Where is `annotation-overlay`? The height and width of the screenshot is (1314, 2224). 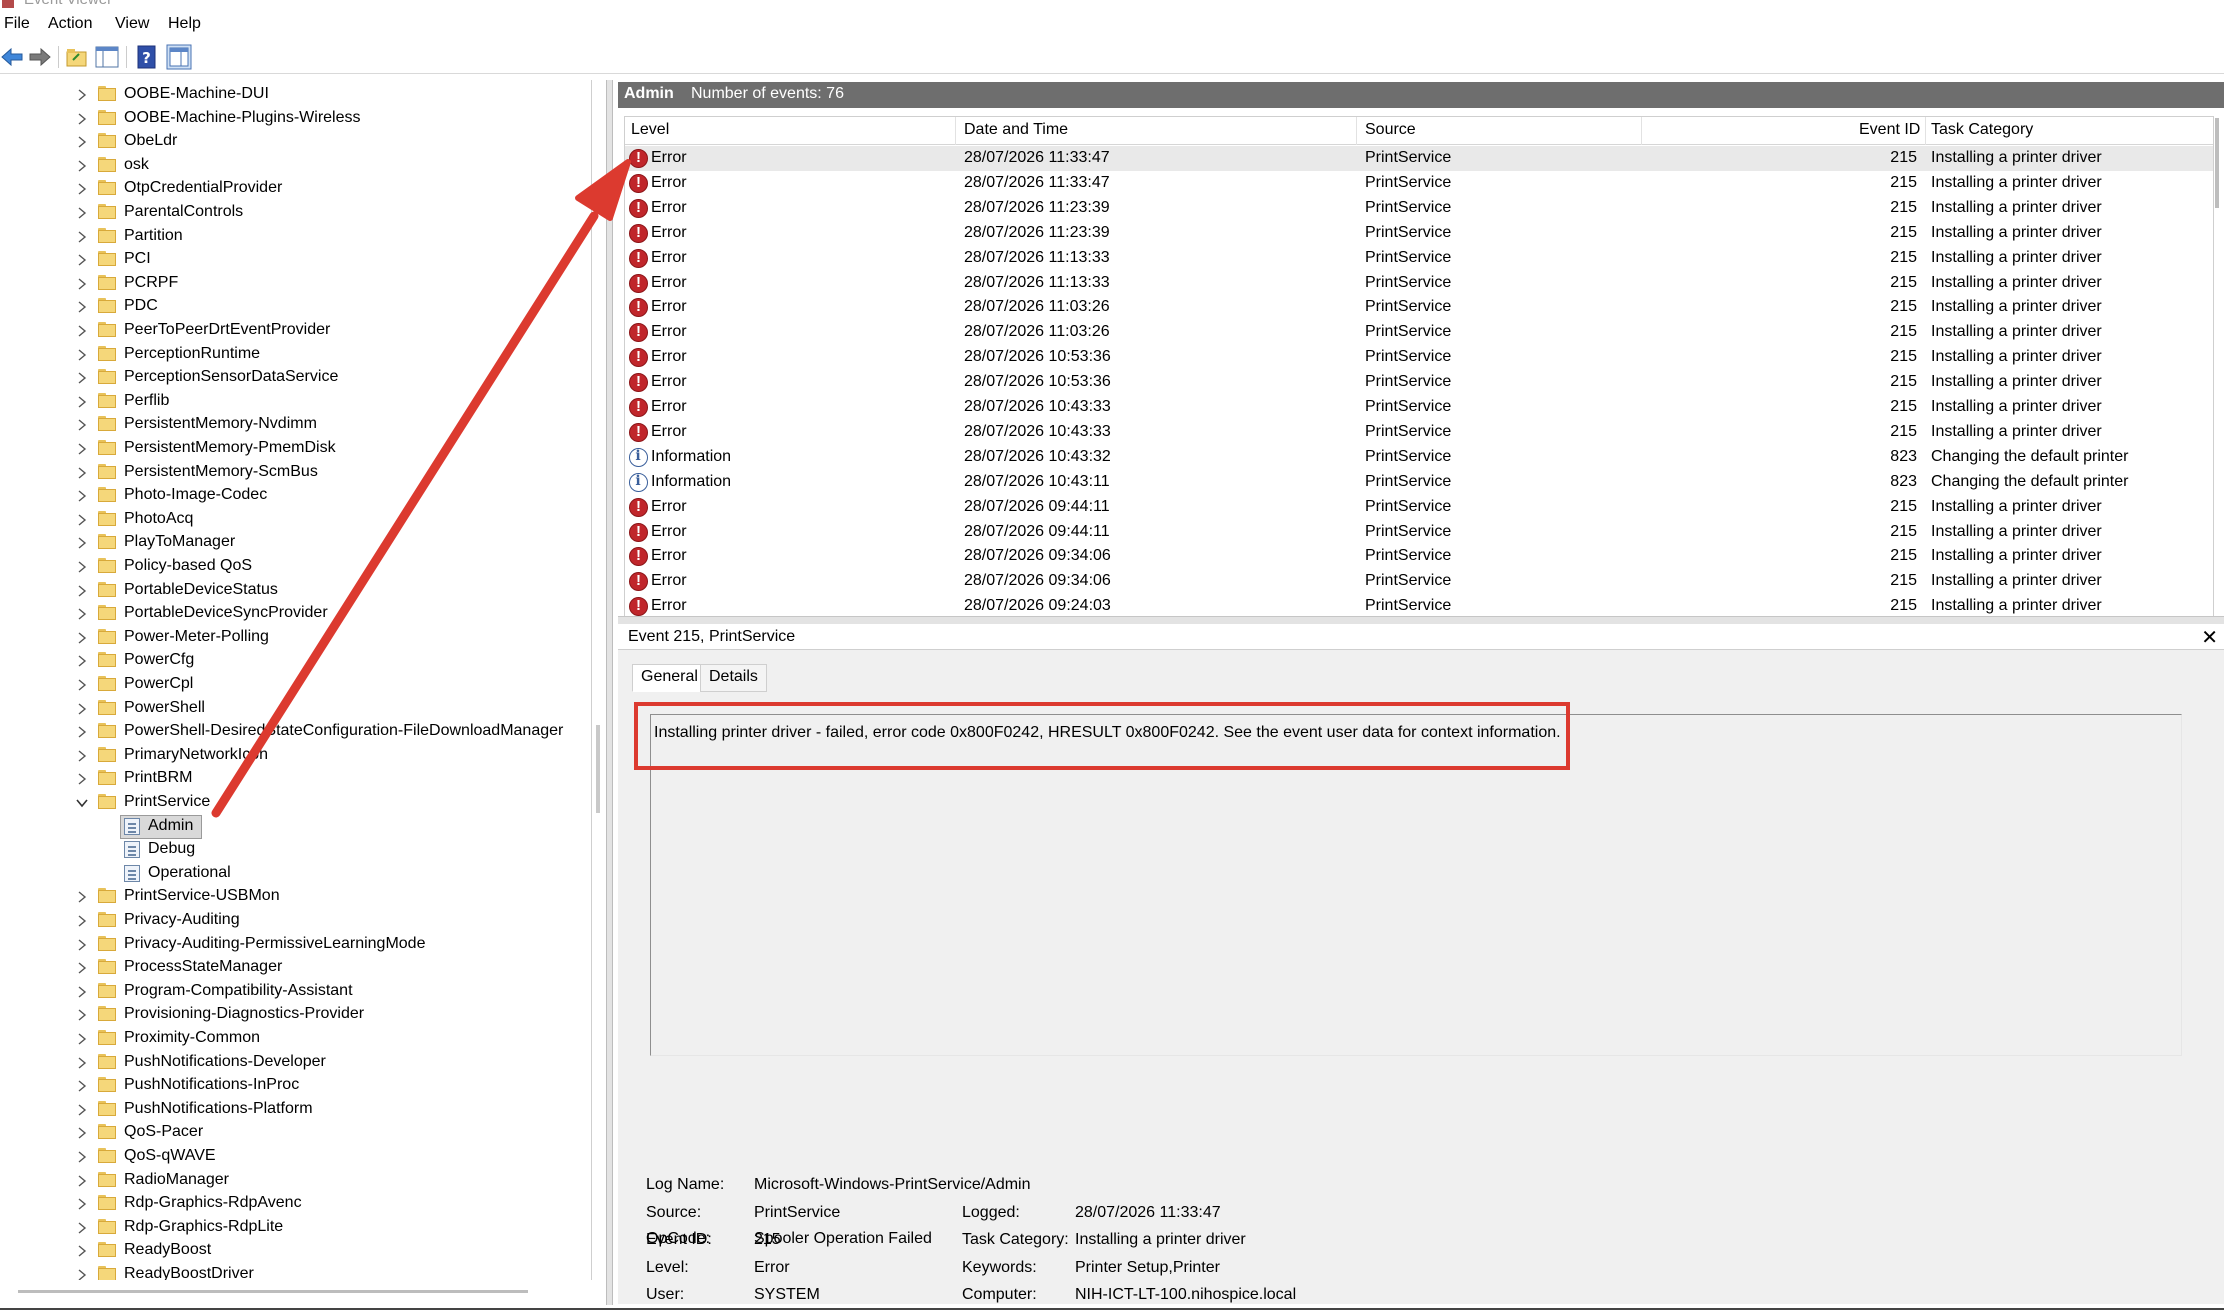 annotation-overlay is located at coordinates (421, 488).